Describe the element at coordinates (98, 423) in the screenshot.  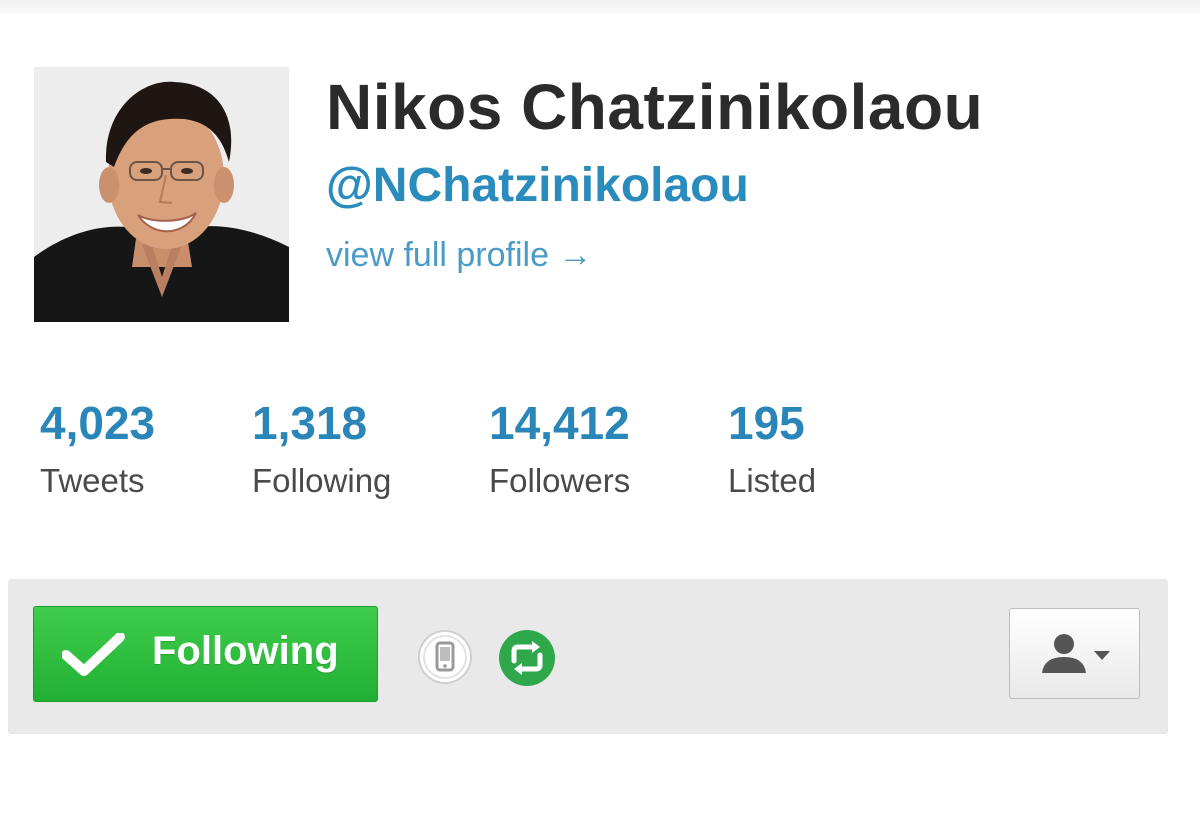
I see `stat-tweets-value: 4,023` at that location.